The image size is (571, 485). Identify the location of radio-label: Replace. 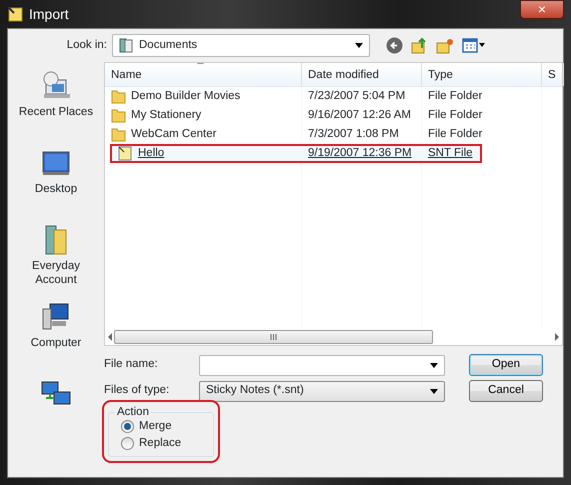
(160, 443).